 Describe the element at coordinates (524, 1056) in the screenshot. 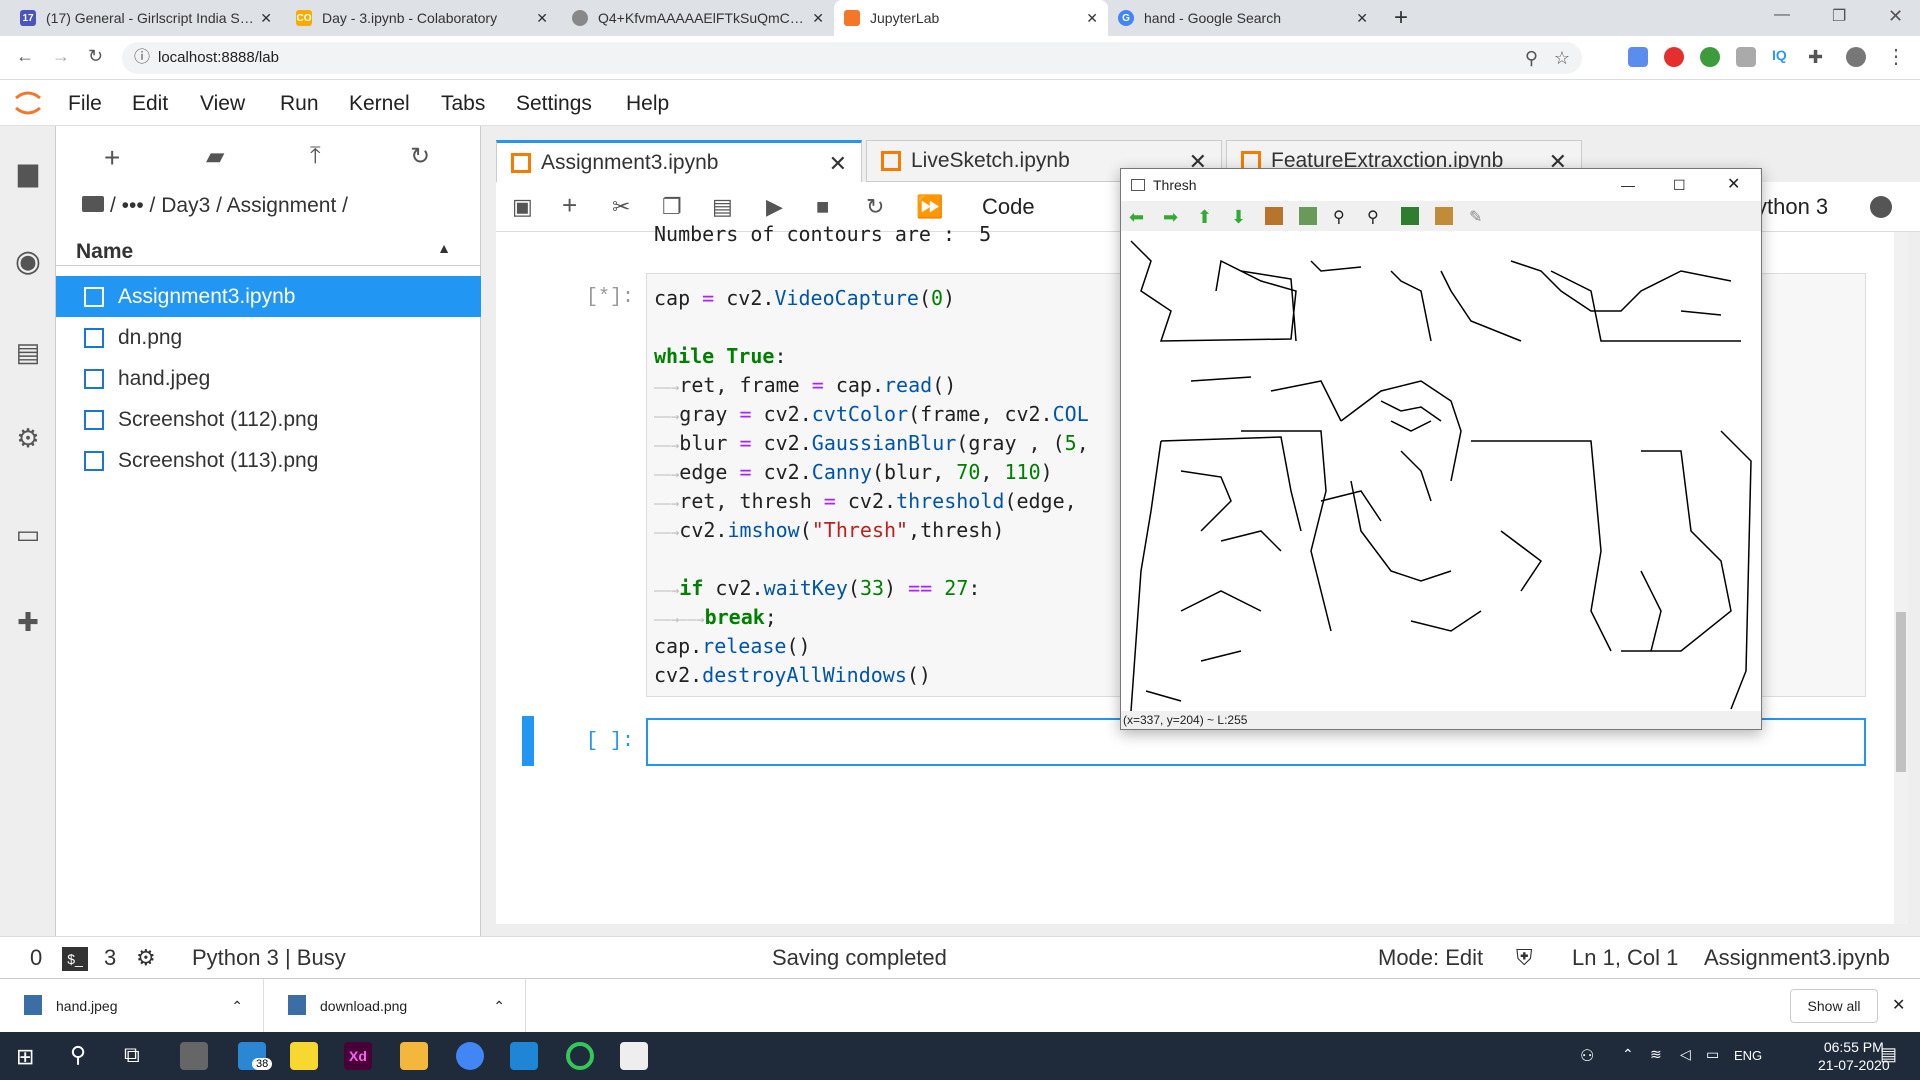

I see `vscode-icon` at that location.